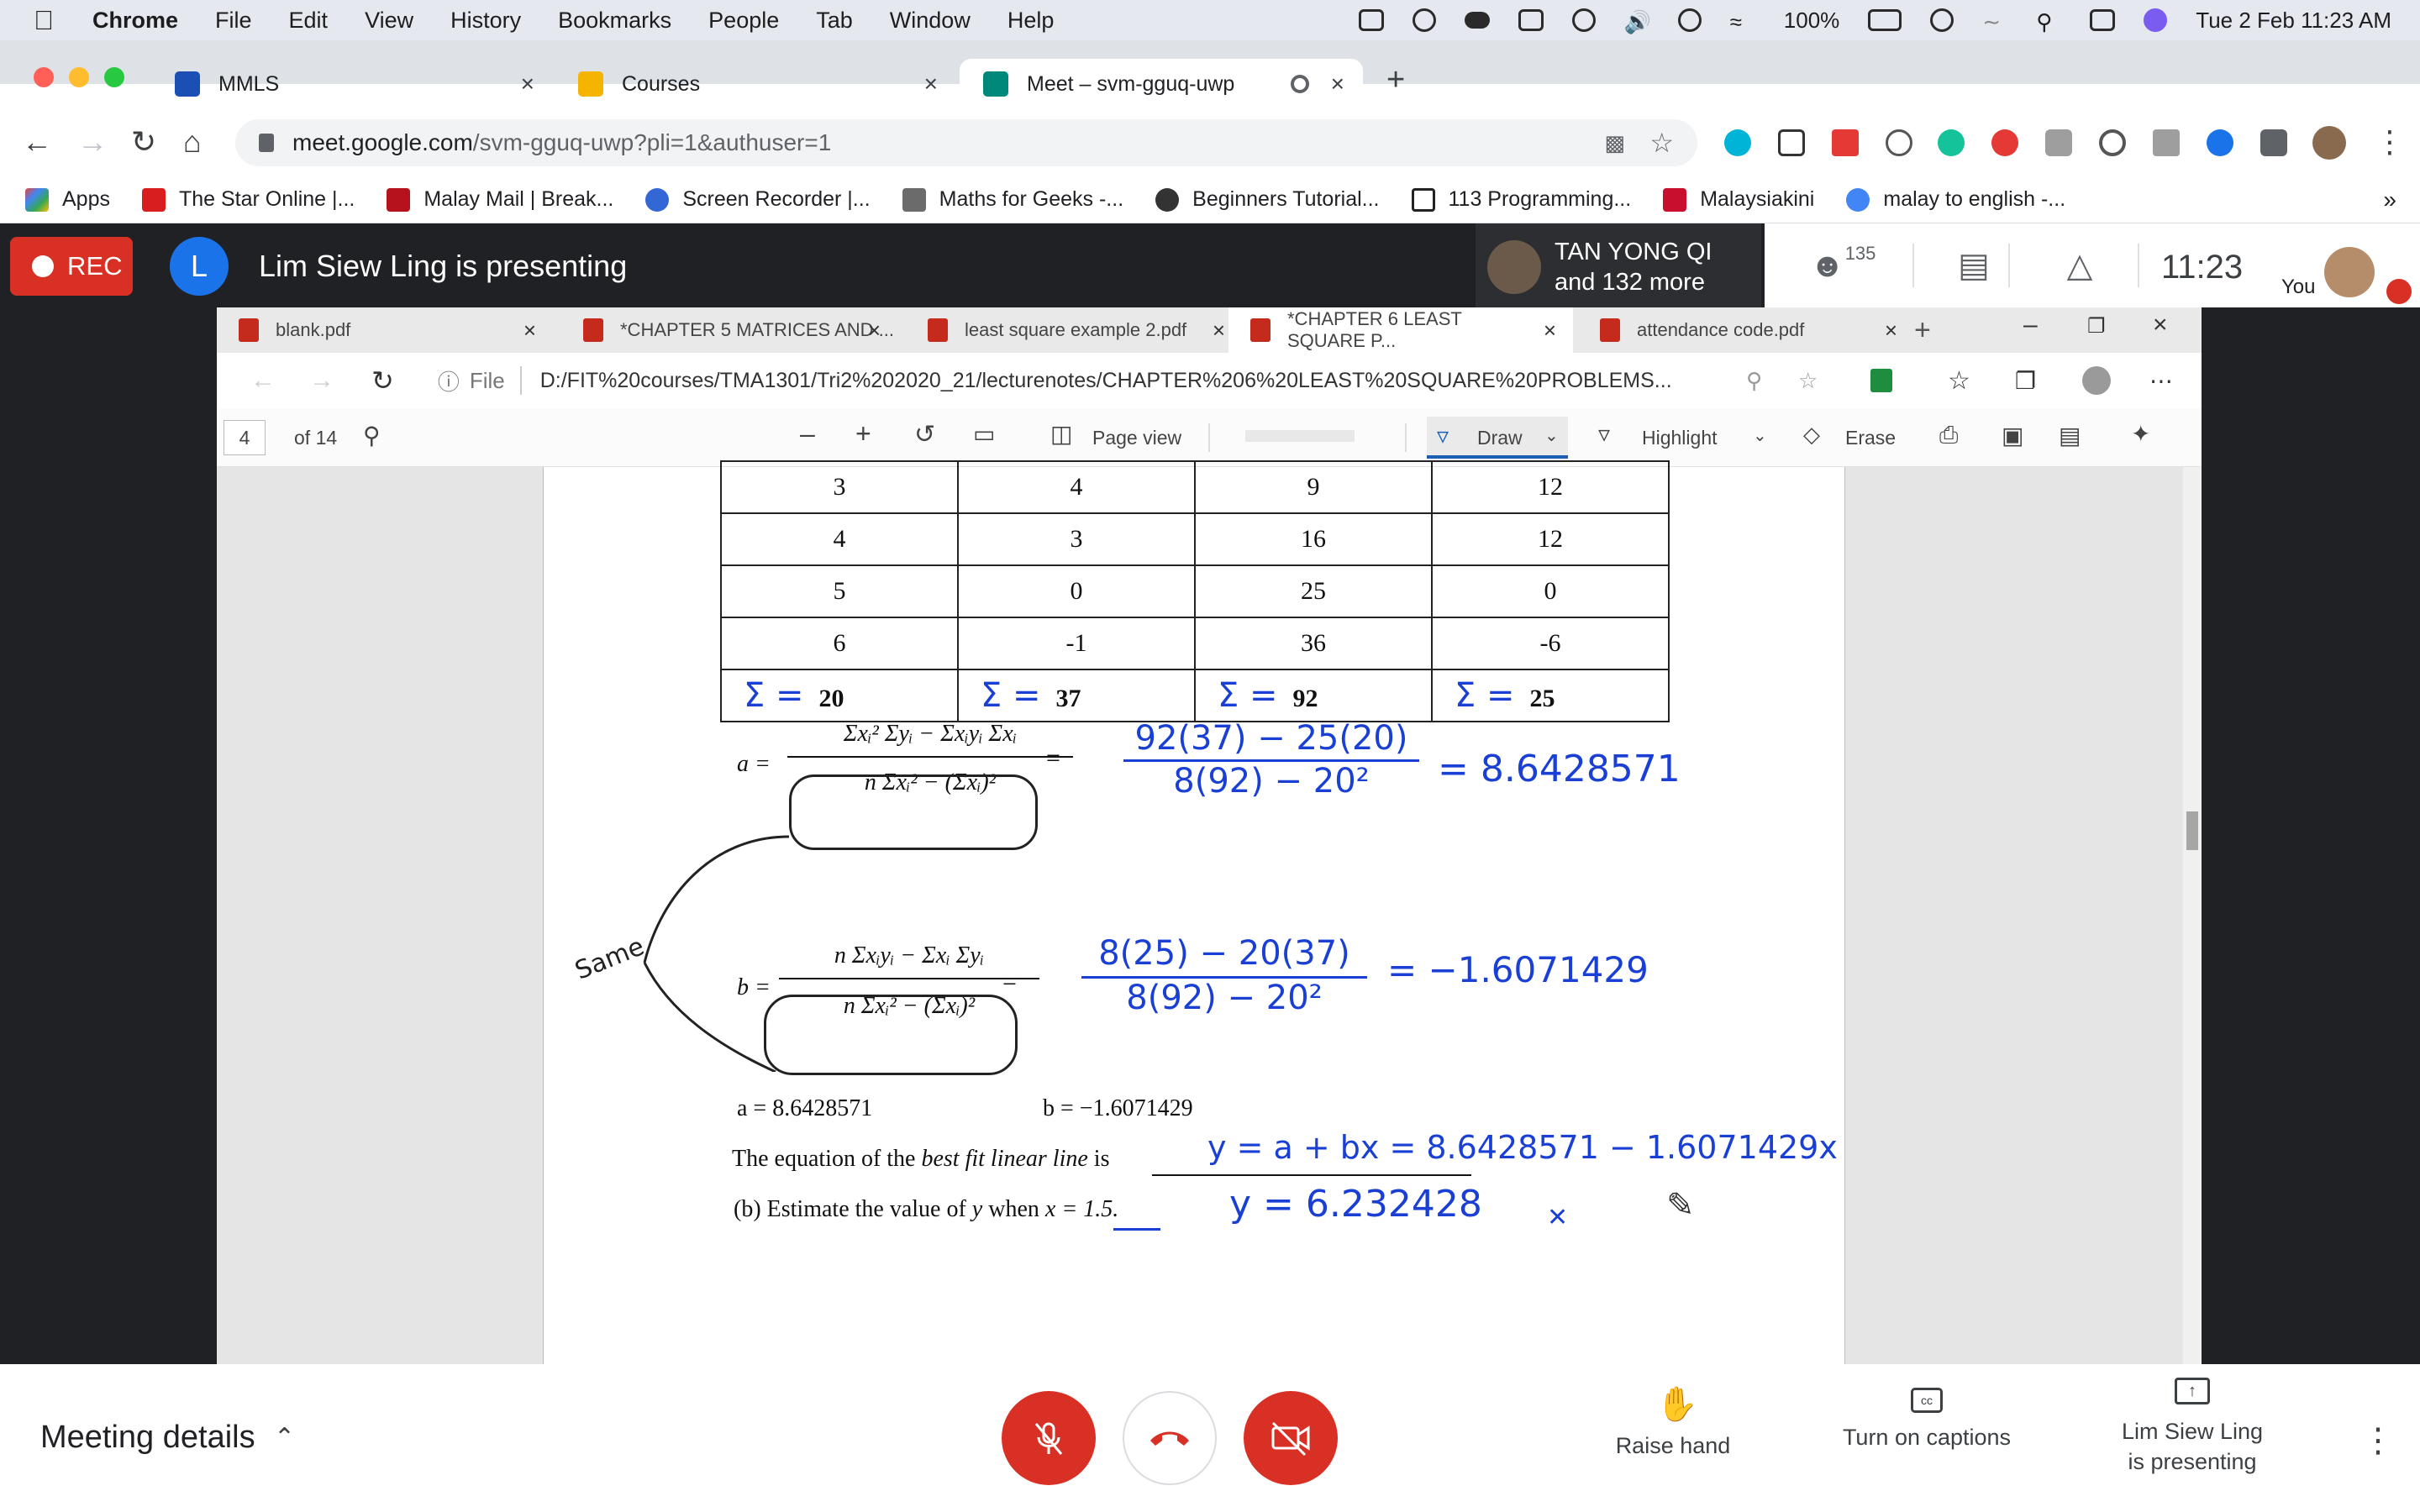  I want to click on menu-tab: Tab, so click(834, 21).